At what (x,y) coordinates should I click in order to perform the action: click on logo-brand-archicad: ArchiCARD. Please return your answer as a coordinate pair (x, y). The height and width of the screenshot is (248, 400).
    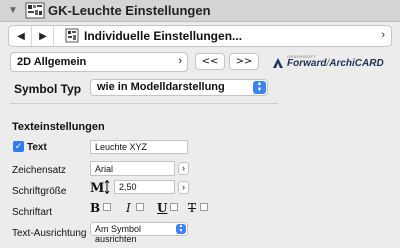
    Looking at the image, I should click on (356, 63).